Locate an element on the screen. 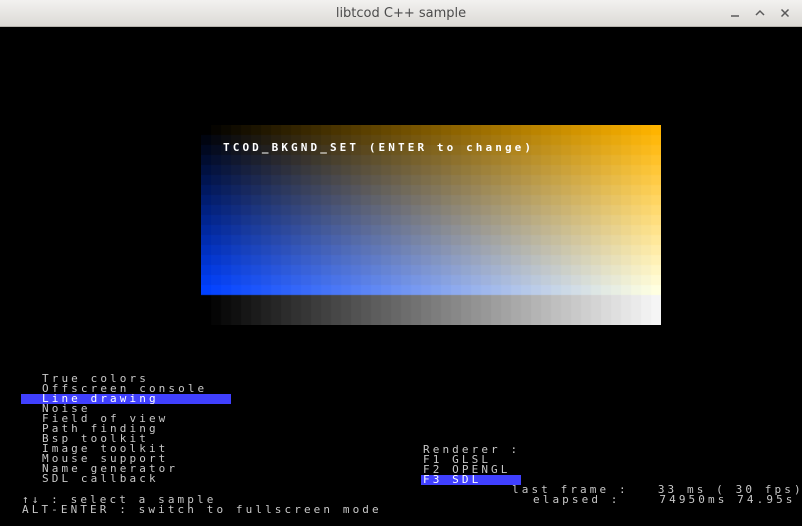  blend-mode-label: TCOD_BKGND_SET (ENTER to change) is located at coordinates (379, 147).